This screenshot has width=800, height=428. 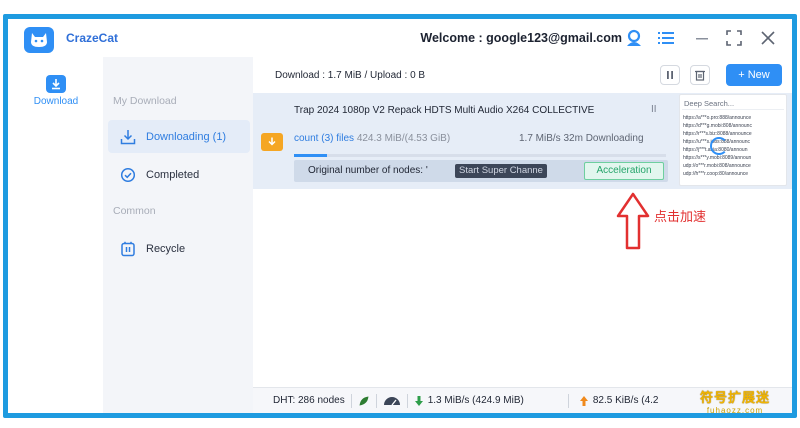 What do you see at coordinates (717, 134) in the screenshot?
I see `tracker-line: https://r***s.biz:8088/announce` at bounding box center [717, 134].